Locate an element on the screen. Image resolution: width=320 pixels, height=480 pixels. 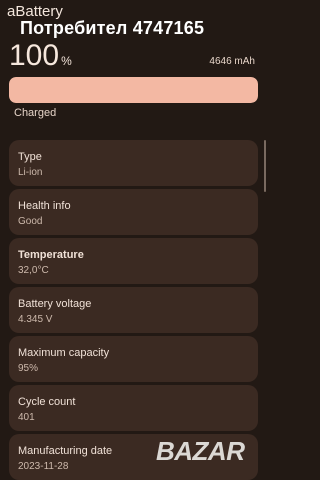
card-value: 4.345 V is located at coordinates (35, 319).